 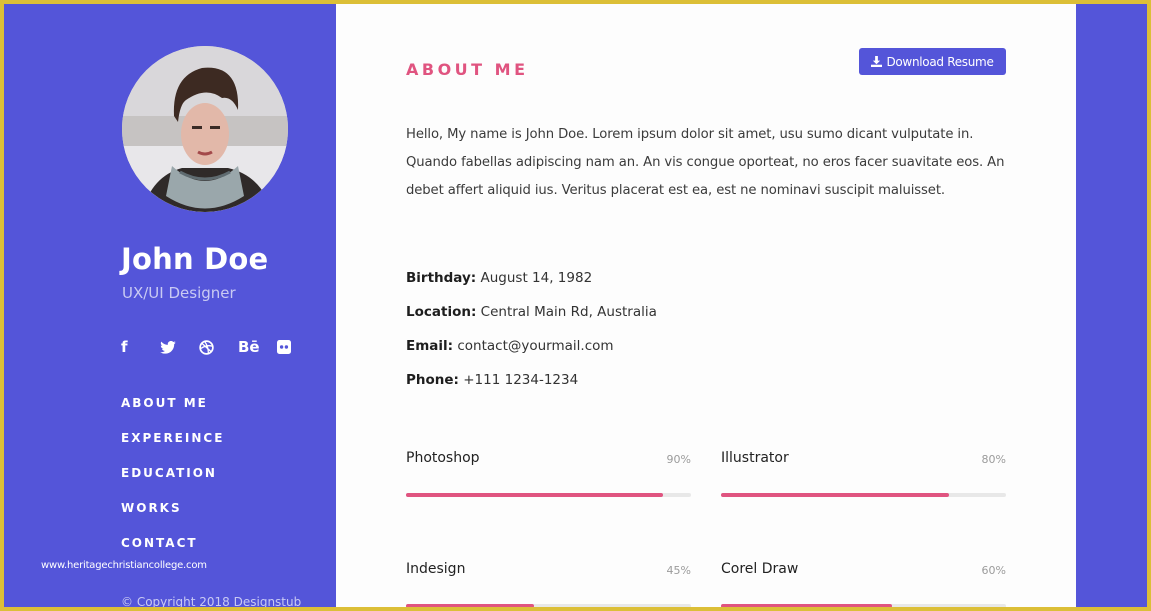 I want to click on download-icon, so click(x=877, y=61).